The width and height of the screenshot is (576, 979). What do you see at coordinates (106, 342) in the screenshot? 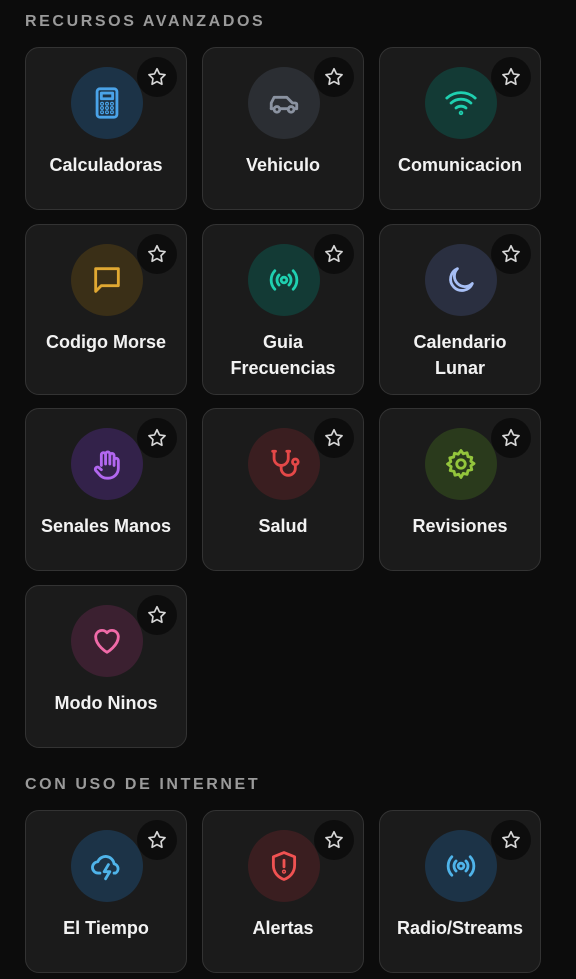
I see `tile-label: Codigo Morse` at bounding box center [106, 342].